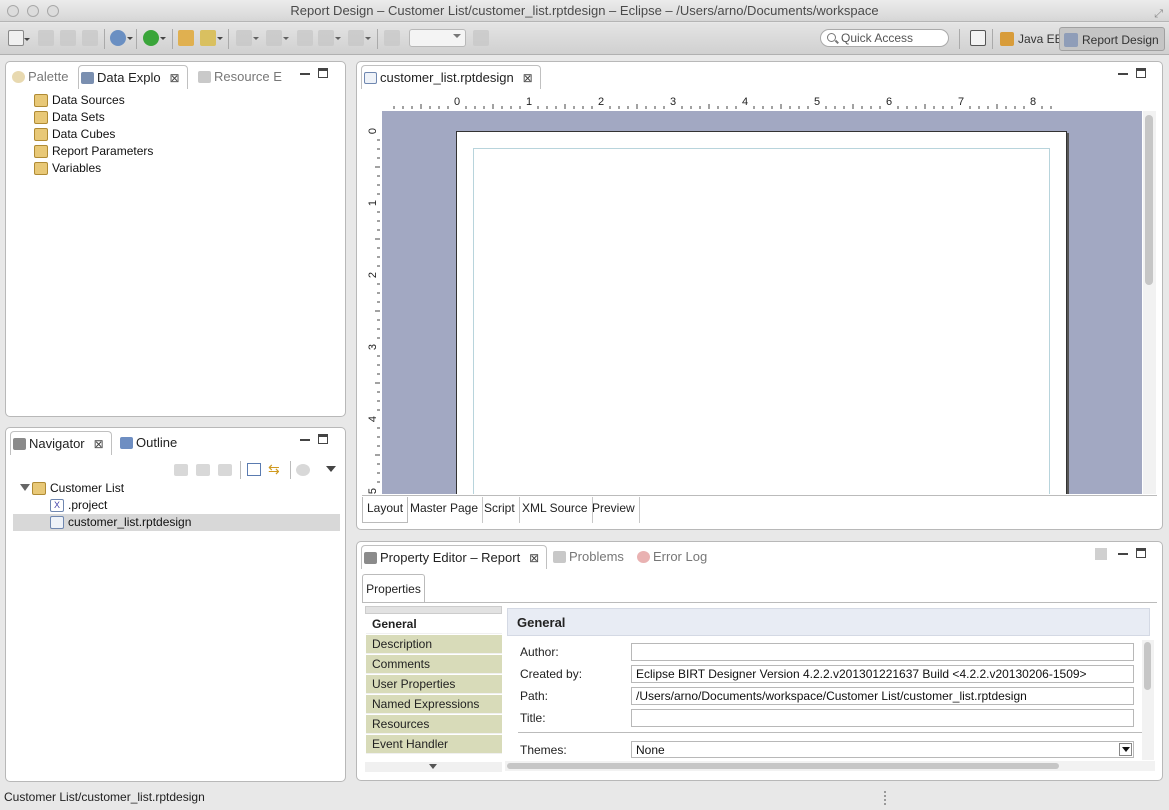 This screenshot has width=1169, height=810. Describe the element at coordinates (74, 134) in the screenshot. I see `tree-item-data-cubes: Data Cubes` at that location.